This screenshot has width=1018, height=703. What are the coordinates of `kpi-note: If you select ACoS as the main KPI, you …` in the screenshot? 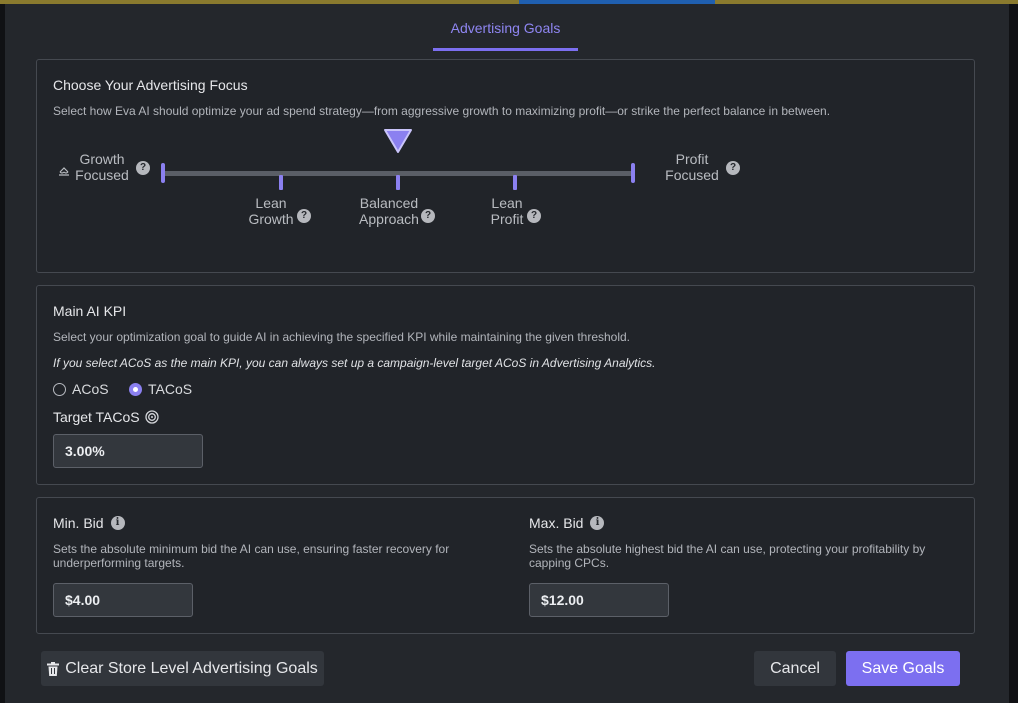 It's located at (354, 363).